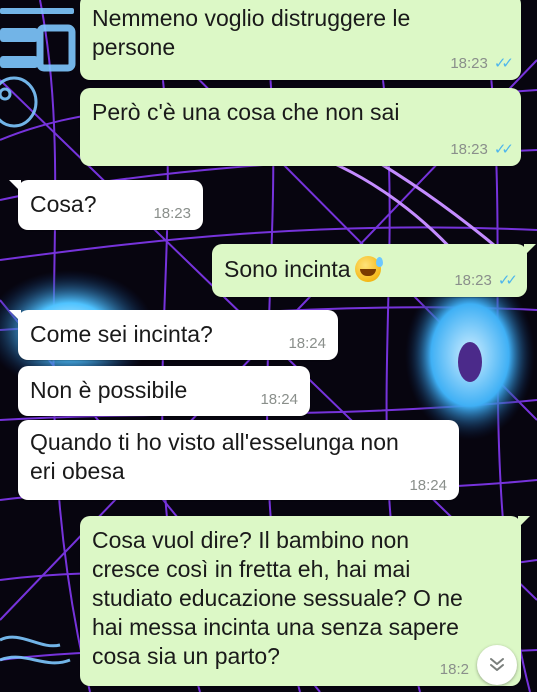  Describe the element at coordinates (121, 334) in the screenshot. I see `message-text: Come sei incinta?` at that location.